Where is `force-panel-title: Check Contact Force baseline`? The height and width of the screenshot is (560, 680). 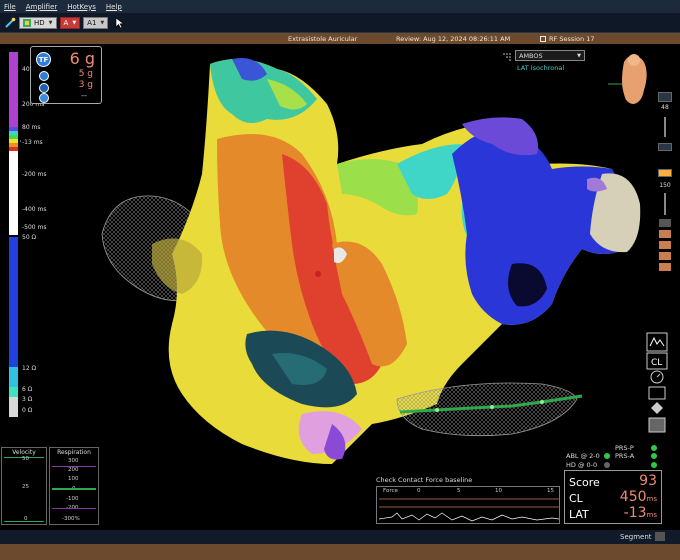 force-panel-title: Check Contact Force baseline is located at coordinates (424, 480).